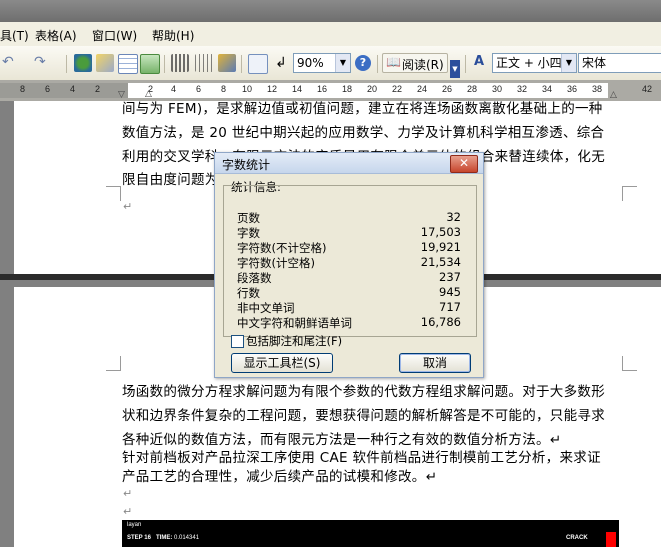 Image resolution: width=661 pixels, height=547 pixels. Describe the element at coordinates (128, 64) in the screenshot. I see `insert-table-icon` at that location.